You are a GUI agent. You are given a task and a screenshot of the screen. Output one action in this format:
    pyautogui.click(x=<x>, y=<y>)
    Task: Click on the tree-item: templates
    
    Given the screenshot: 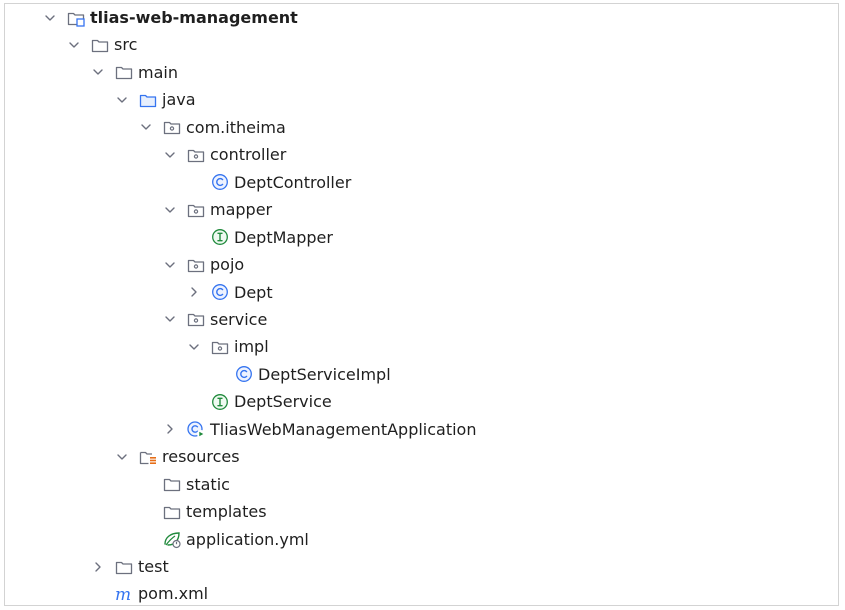 What is the action you would take?
    pyautogui.click(x=202, y=511)
    